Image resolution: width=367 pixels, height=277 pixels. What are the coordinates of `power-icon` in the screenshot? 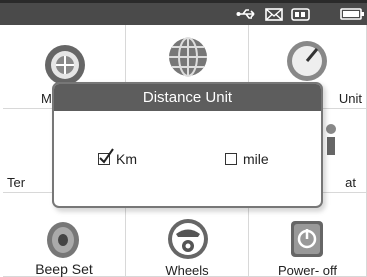 It's located at (307, 239).